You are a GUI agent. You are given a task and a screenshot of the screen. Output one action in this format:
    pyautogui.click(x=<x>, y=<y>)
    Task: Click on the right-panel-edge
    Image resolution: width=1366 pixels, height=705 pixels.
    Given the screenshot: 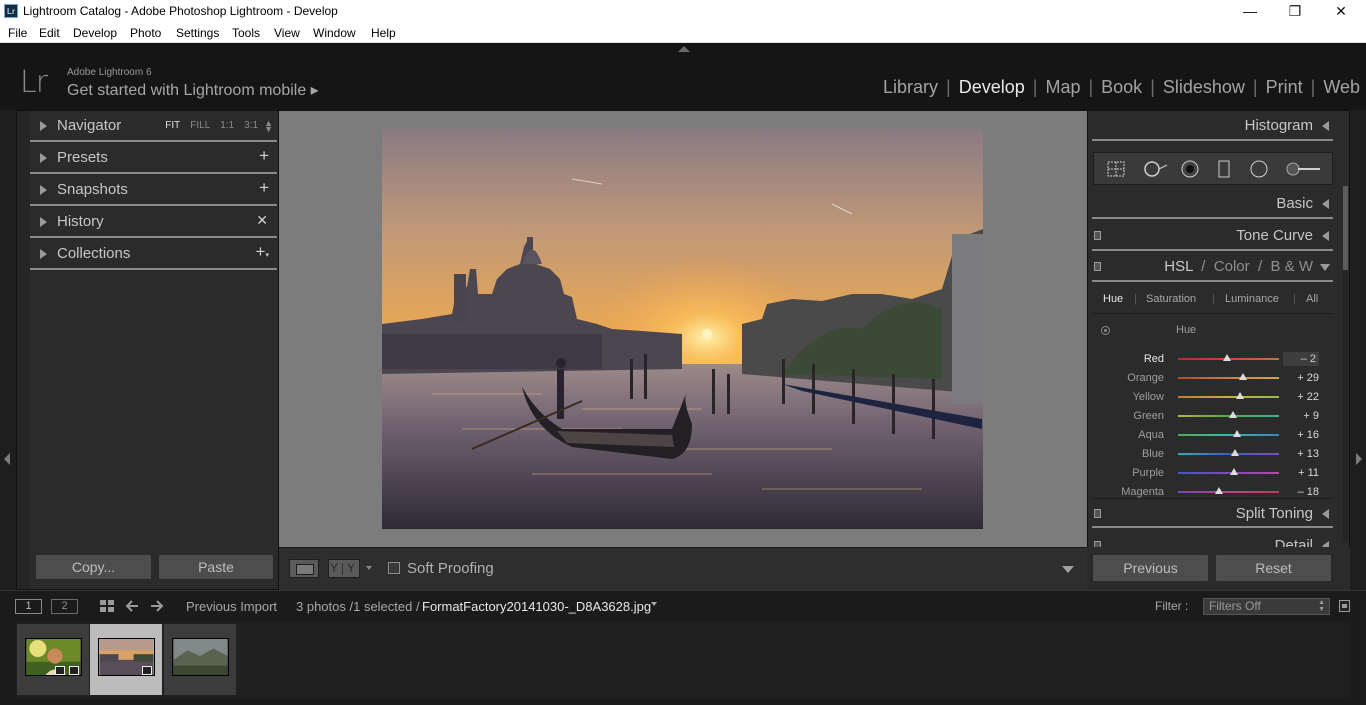 What is the action you would take?
    pyautogui.click(x=1358, y=350)
    